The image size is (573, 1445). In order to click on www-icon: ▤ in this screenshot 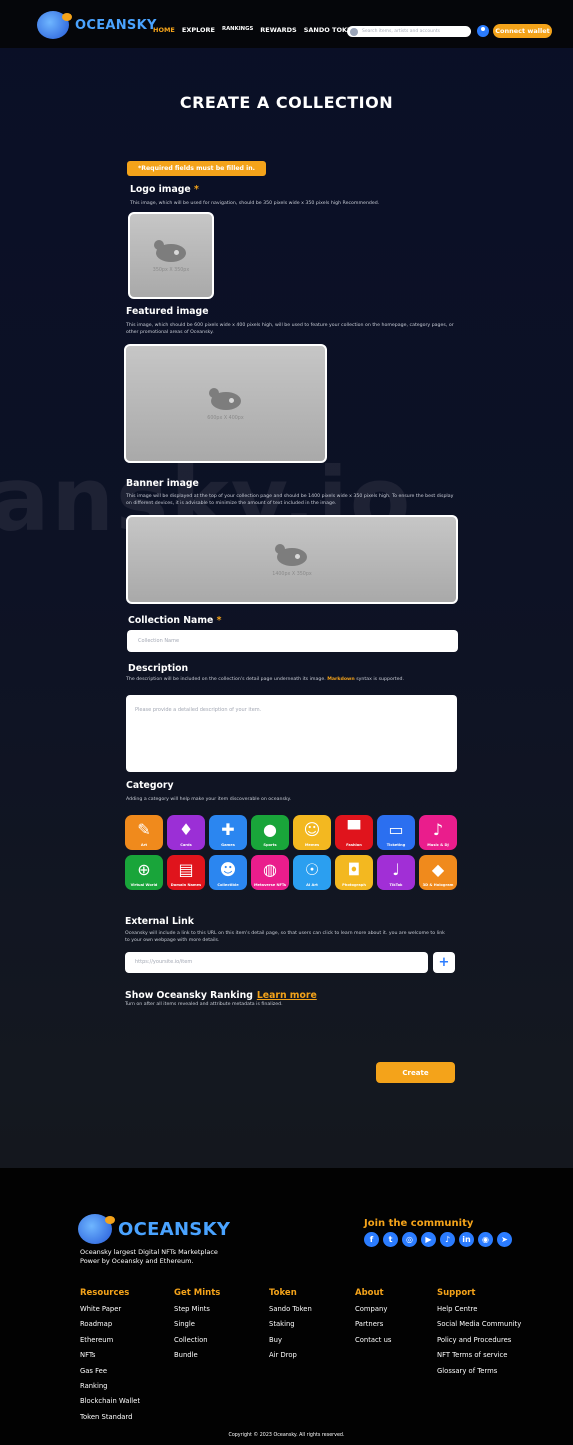, I will do `click(186, 869)`.